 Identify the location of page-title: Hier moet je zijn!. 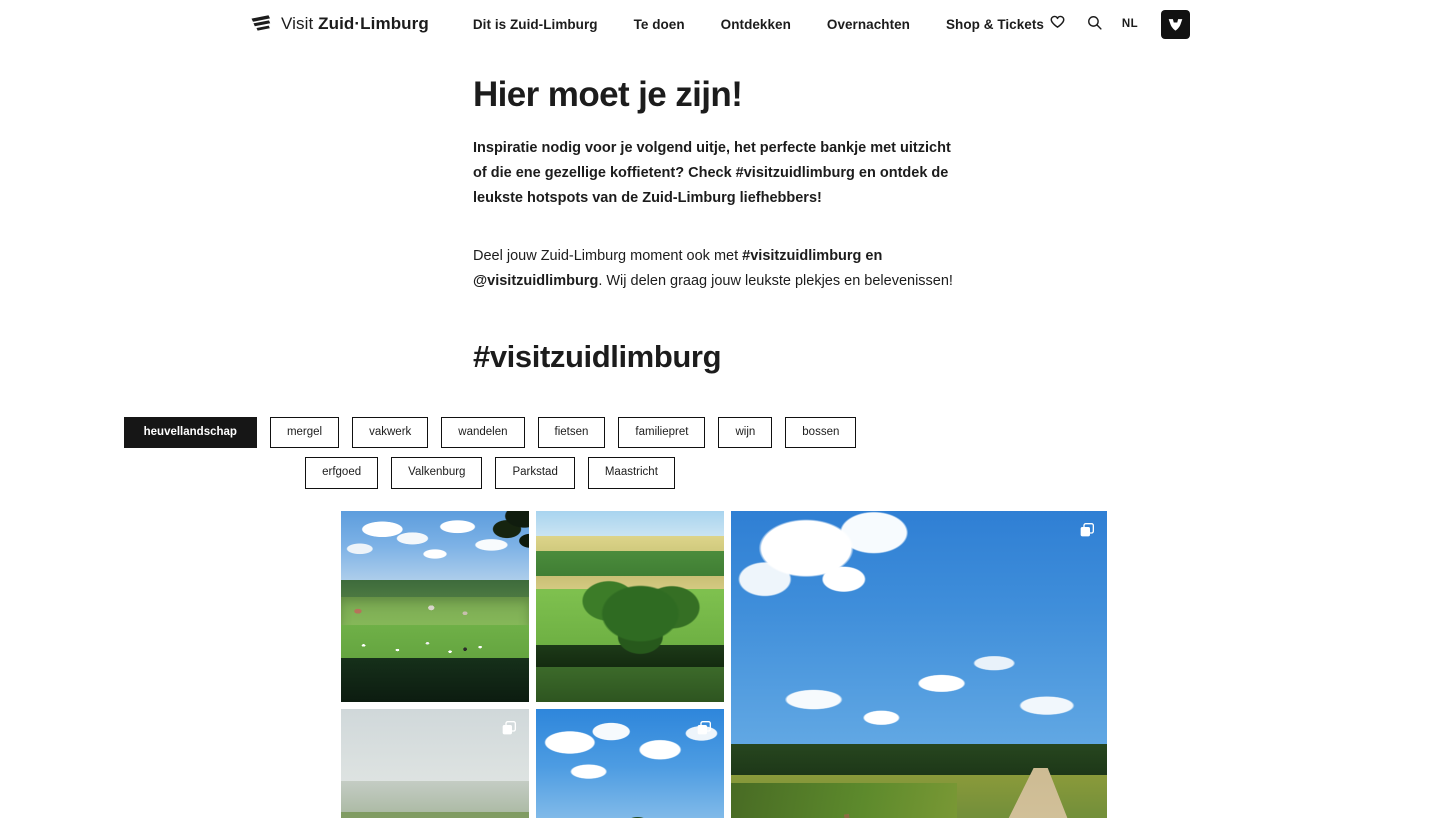
(608, 94).